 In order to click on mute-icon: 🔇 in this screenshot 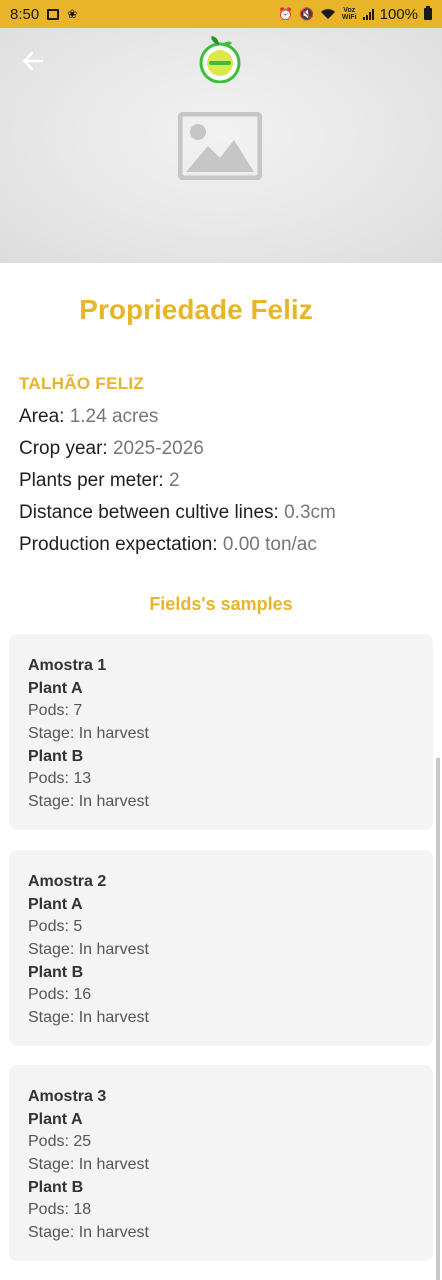, I will do `click(306, 14)`.